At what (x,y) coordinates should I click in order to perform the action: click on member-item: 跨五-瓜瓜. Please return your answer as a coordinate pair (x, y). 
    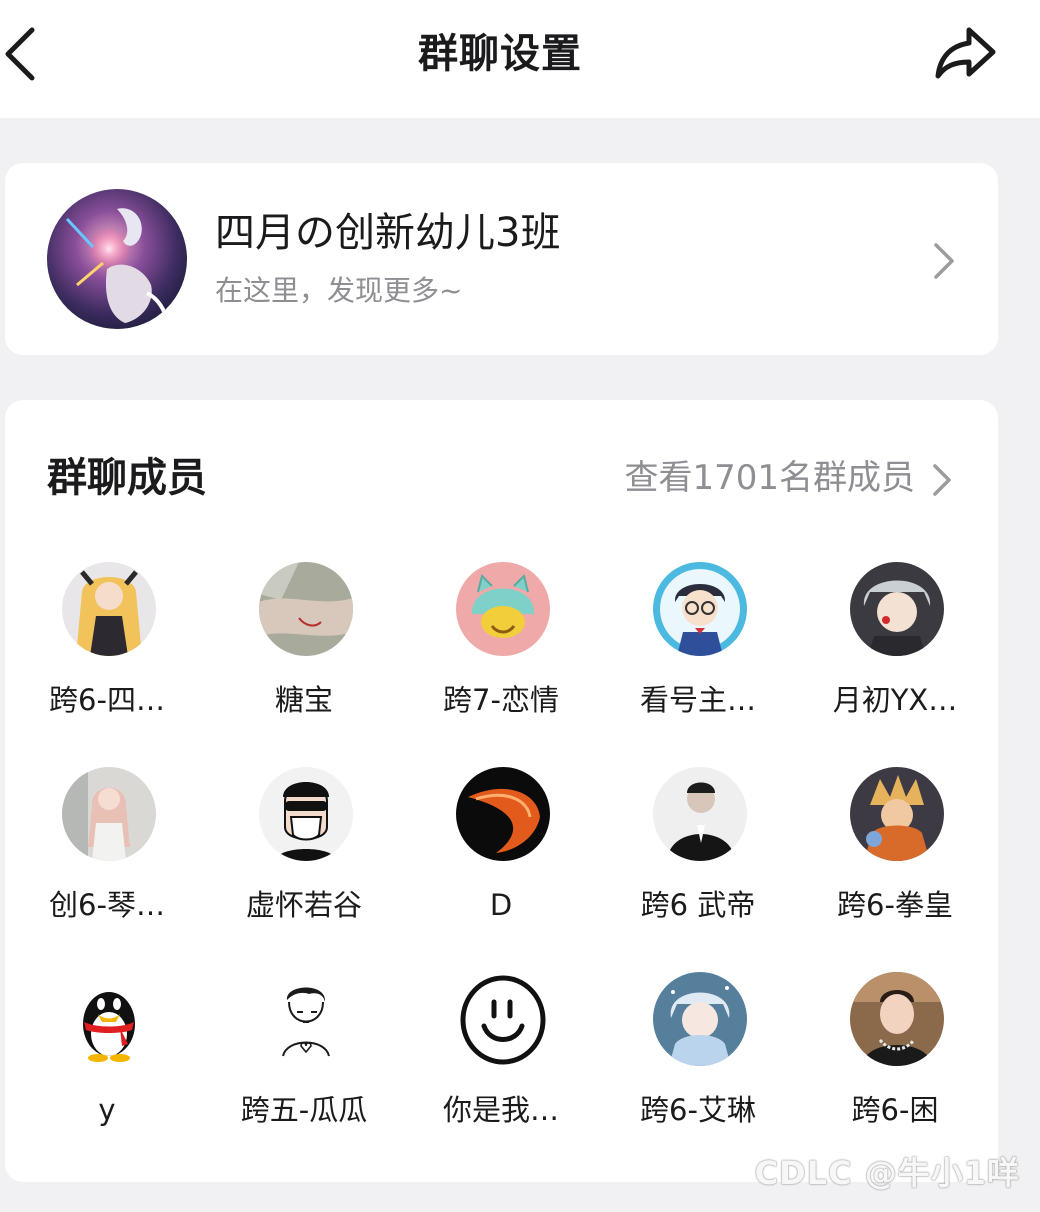
    Looking at the image, I should click on (304, 1067).